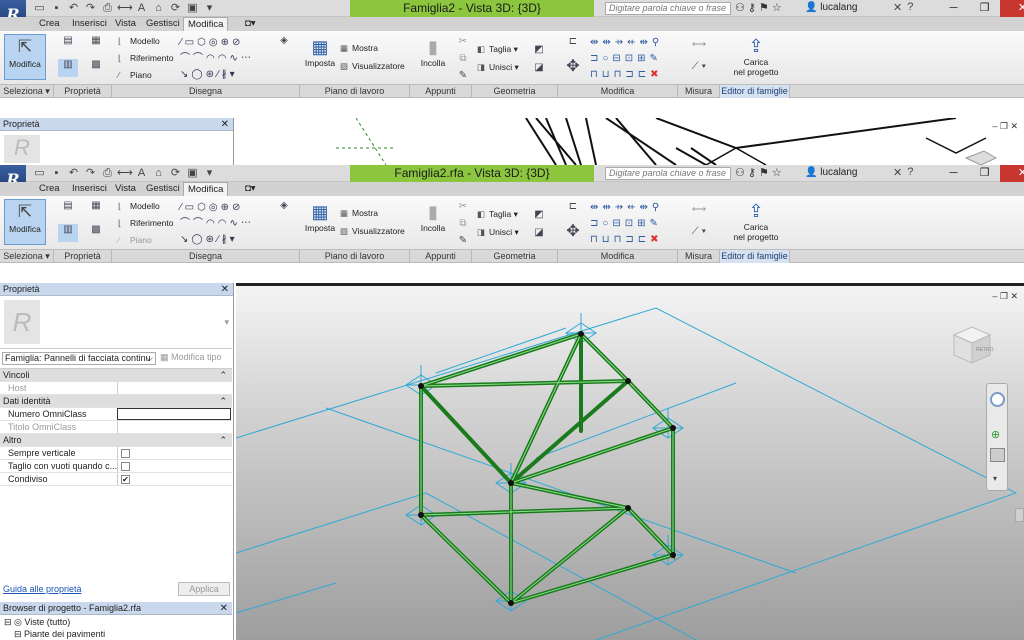  I want to click on plane-button: ⁄ Piano, so click(135, 75).